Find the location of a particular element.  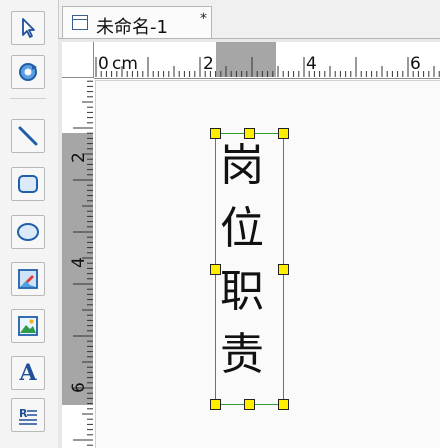

resize-handle-left is located at coordinates (215, 269).